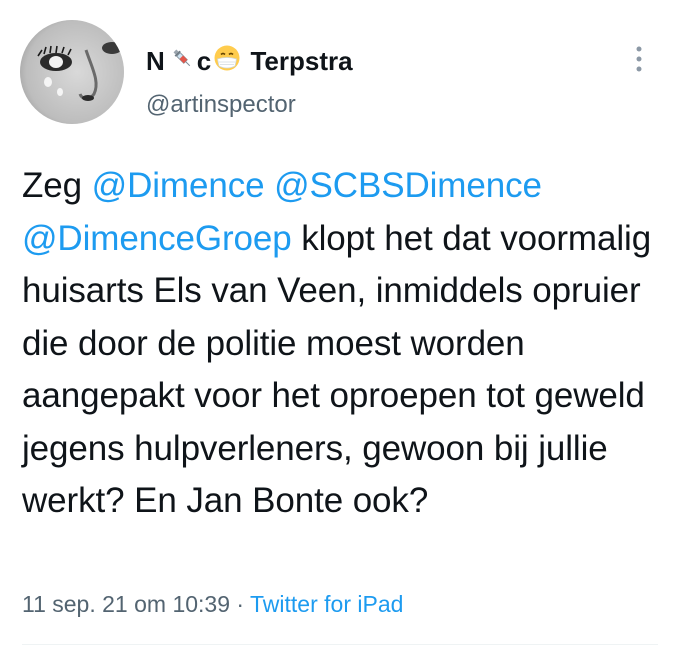 This screenshot has width=680, height=660. I want to click on syringe-icon, so click(182, 61).